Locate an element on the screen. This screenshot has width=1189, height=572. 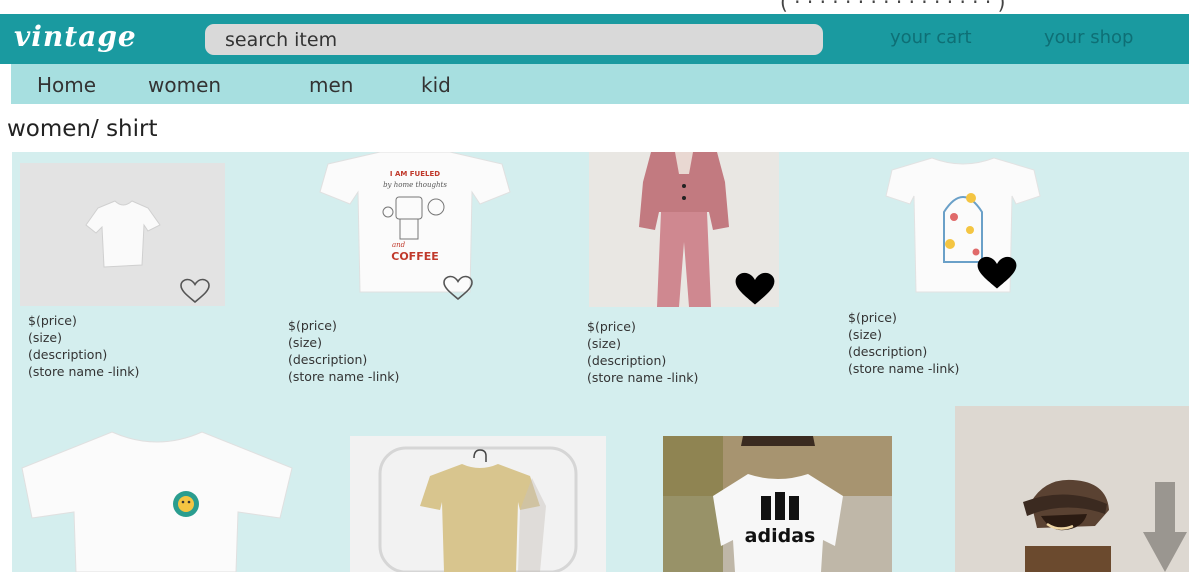
adidas-print: adidas is located at coordinates (780, 536).